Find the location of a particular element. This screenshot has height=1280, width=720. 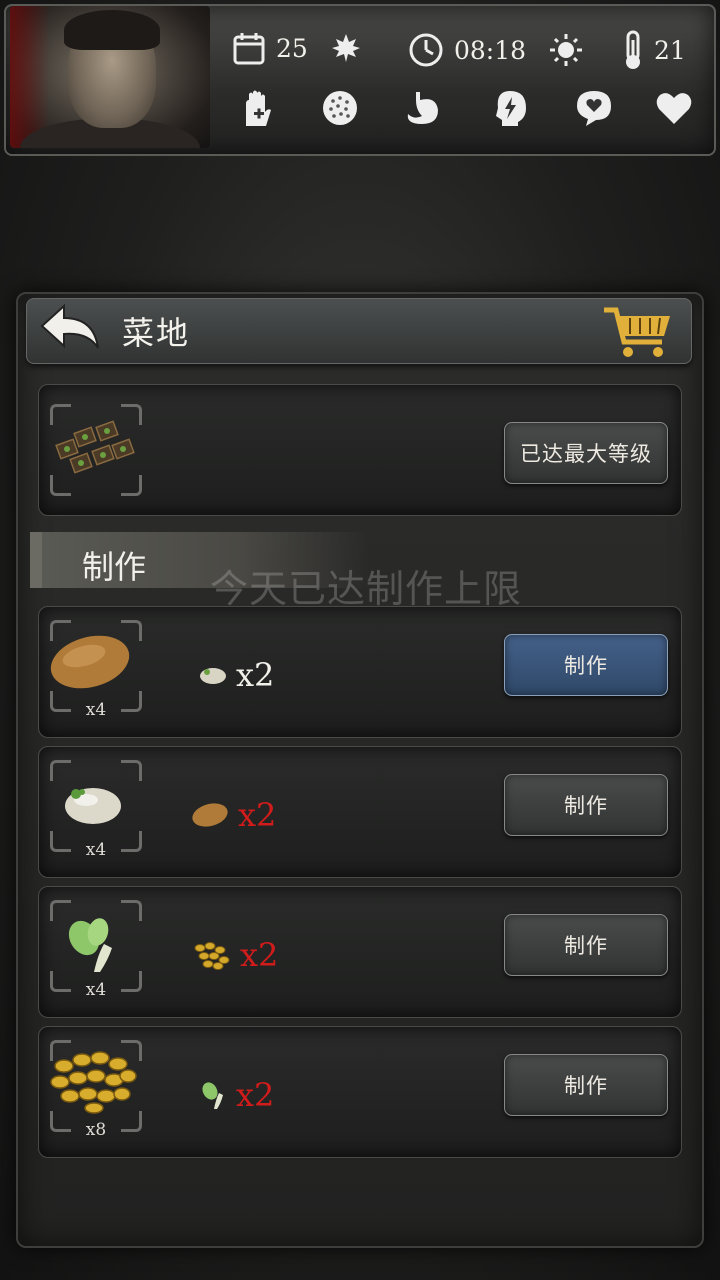

day-counter: 25 is located at coordinates (270, 48).